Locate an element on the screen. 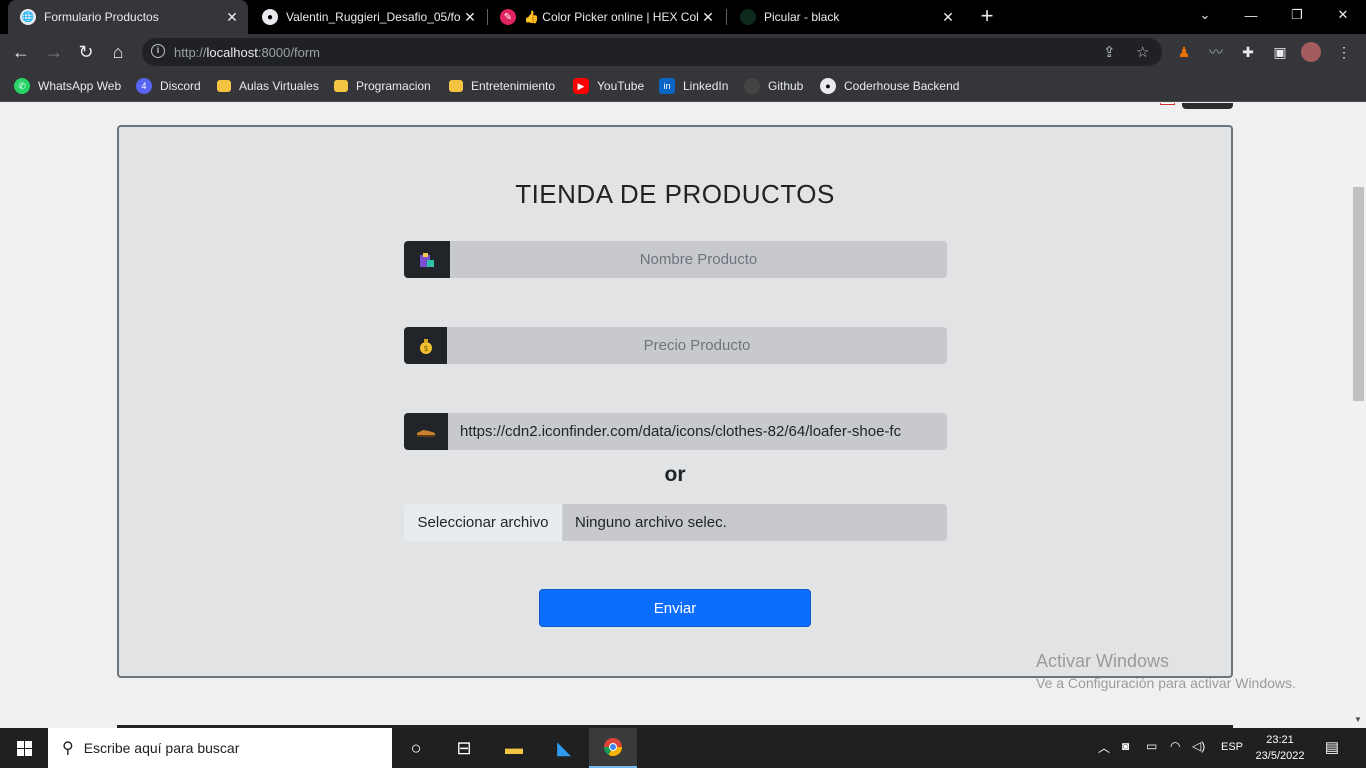 This screenshot has height=768, width=1366. share-icon: ⇪ is located at coordinates (1109, 52).